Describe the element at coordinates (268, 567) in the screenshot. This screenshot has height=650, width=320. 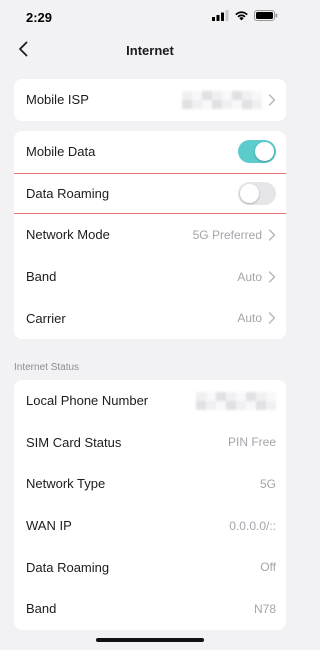
I see `status-data-roaming-value: Off` at that location.